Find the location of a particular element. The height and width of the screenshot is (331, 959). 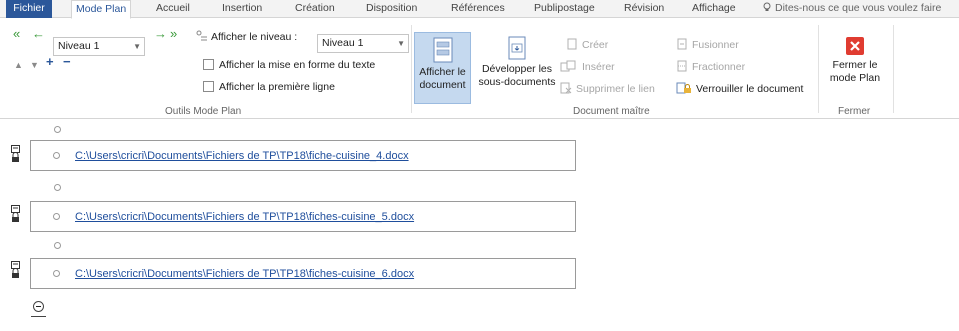

create-label: Créer is located at coordinates (595, 45).